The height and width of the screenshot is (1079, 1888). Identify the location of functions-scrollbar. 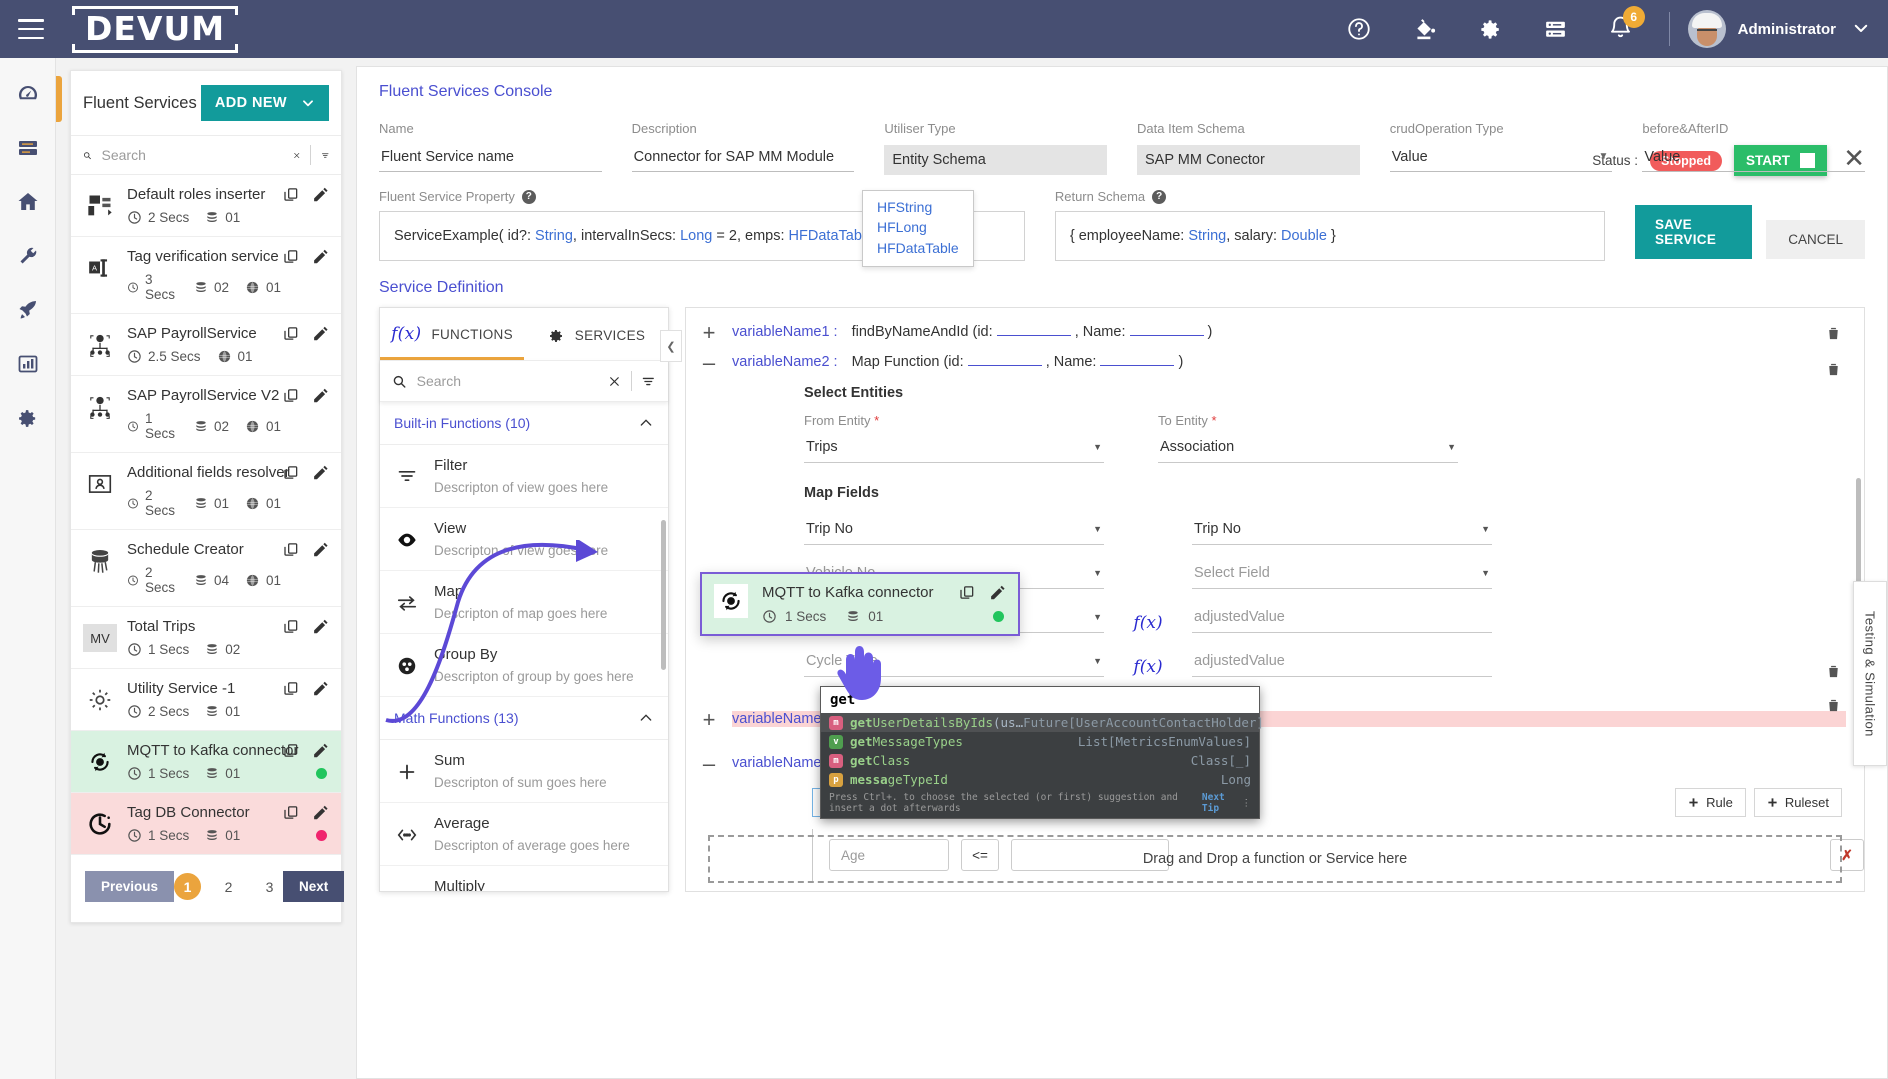
(663, 595).